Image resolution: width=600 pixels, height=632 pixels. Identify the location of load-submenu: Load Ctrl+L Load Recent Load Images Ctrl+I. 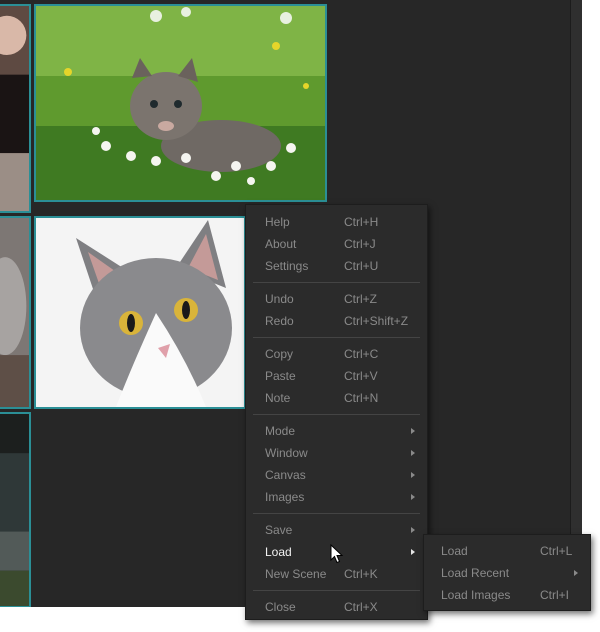
(507, 572).